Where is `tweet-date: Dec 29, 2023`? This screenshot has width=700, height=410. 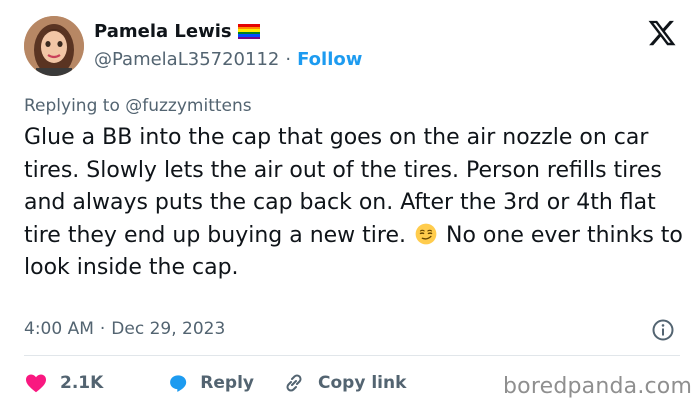 tweet-date: Dec 29, 2023 is located at coordinates (168, 329).